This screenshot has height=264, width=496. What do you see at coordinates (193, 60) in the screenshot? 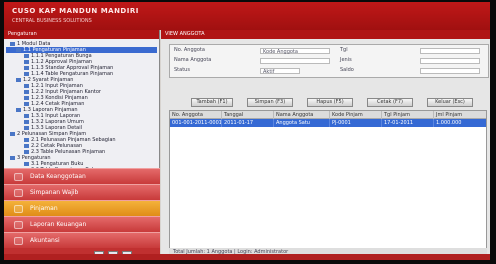
I see `field-label: Nama Anggota` at bounding box center [193, 60].